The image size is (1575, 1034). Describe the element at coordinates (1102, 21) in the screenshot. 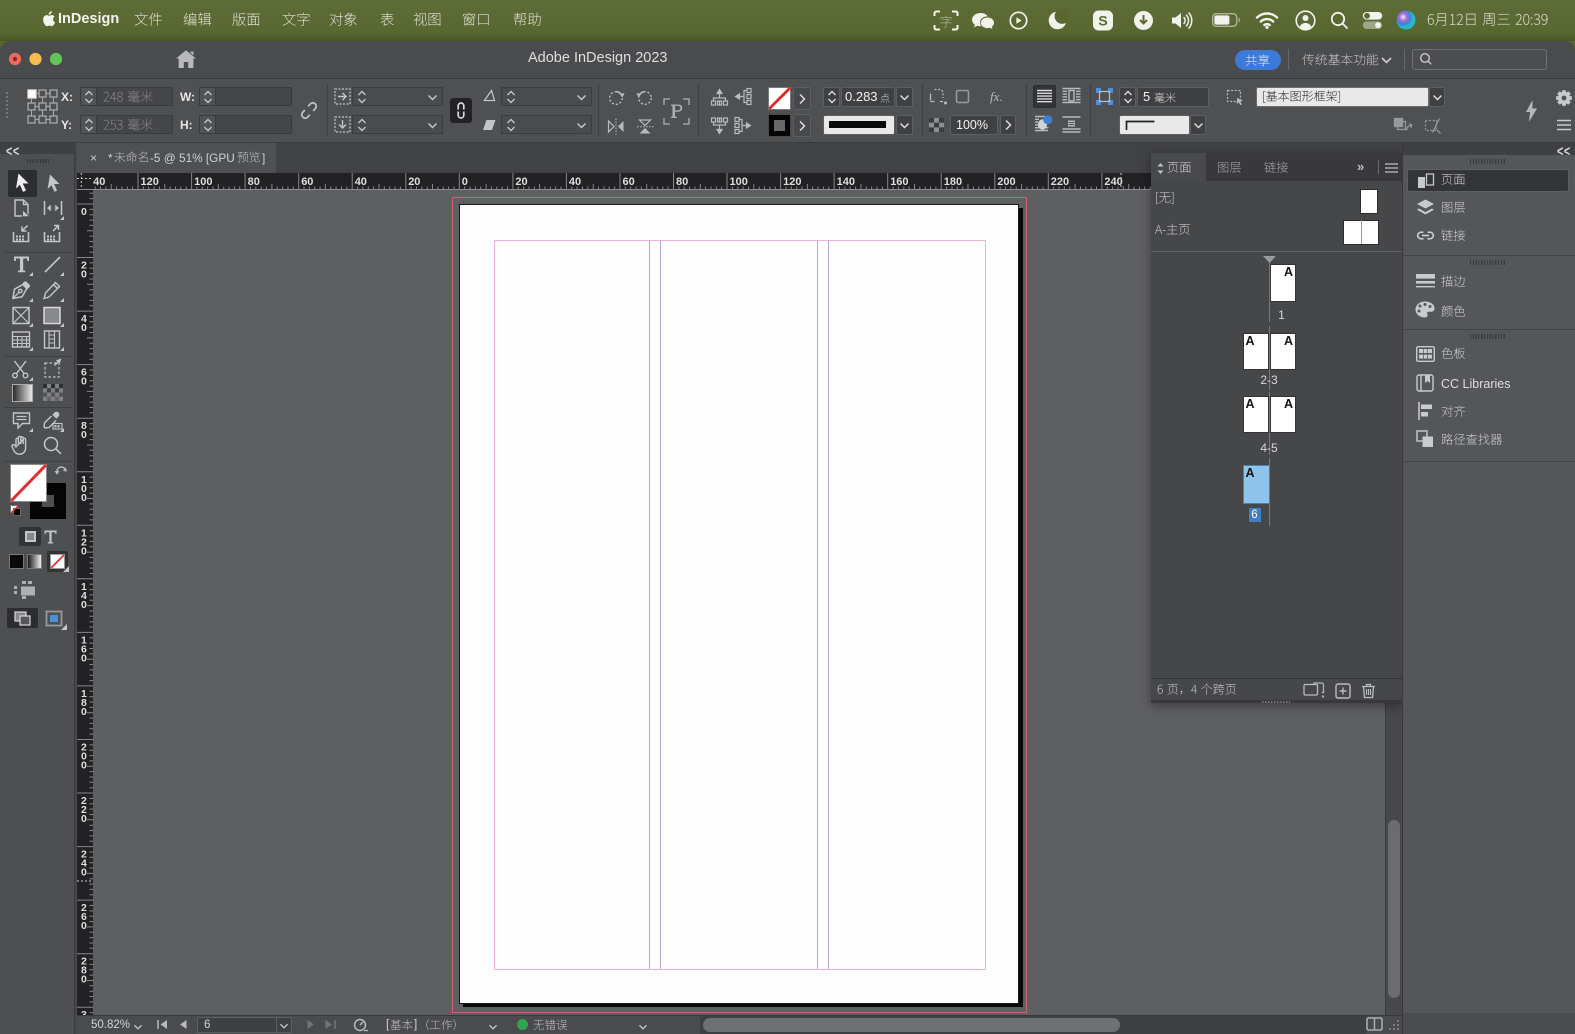

I see `svg-text: S` at that location.